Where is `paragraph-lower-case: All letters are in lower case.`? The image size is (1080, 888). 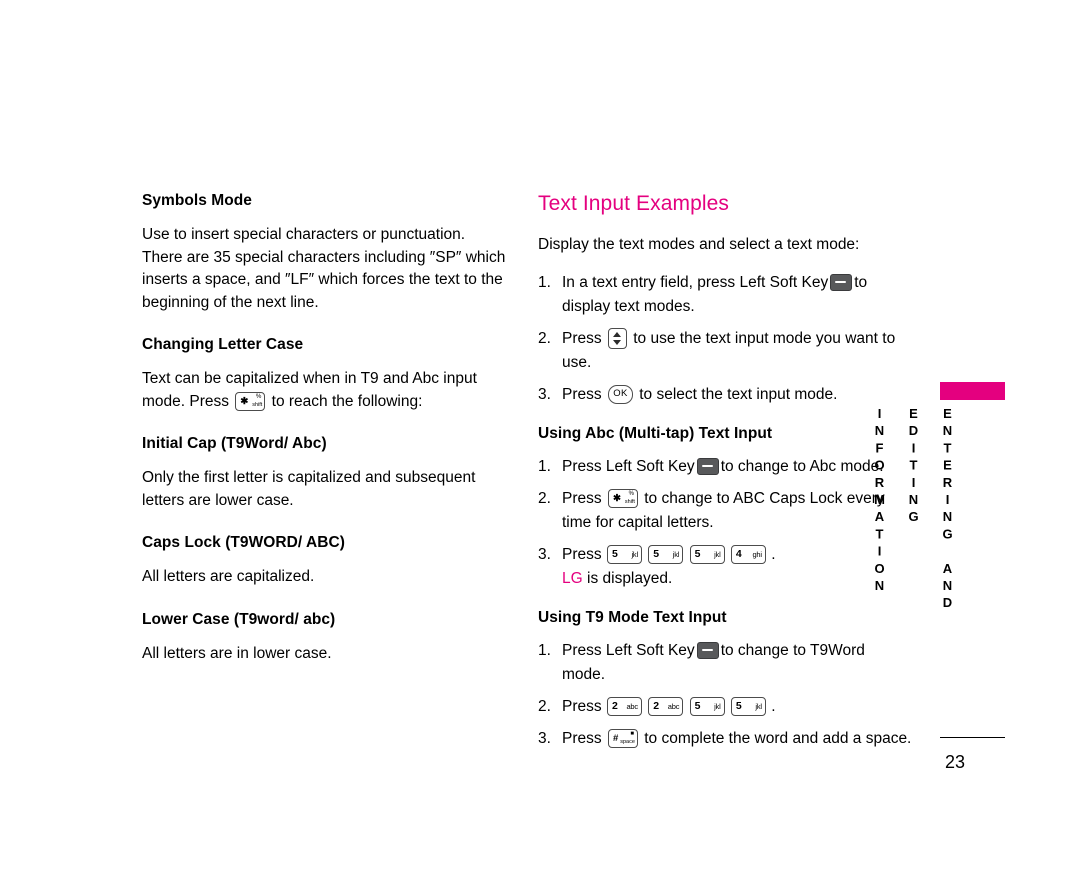
paragraph-lower-case: All letters are in lower case. is located at coordinates (237, 653).